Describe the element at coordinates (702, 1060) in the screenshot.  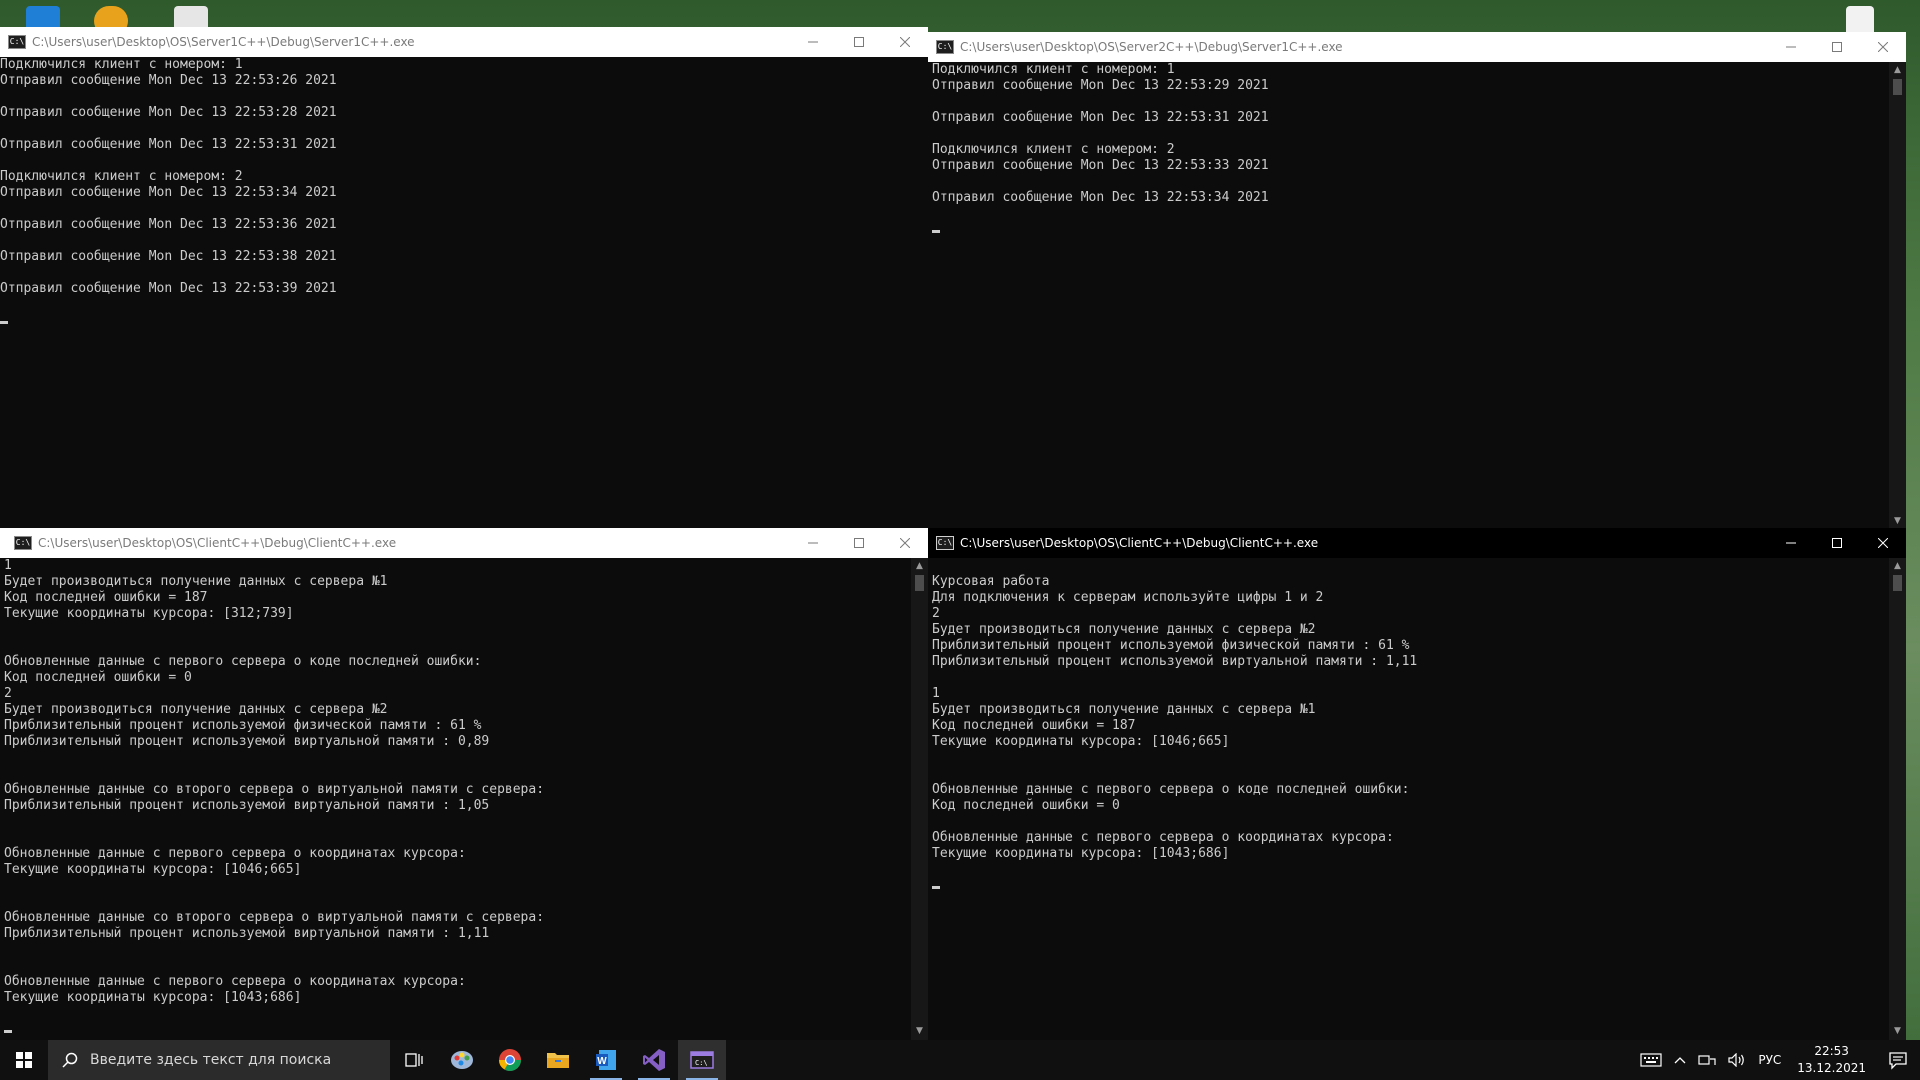
I see `console-icon: C:\` at that location.